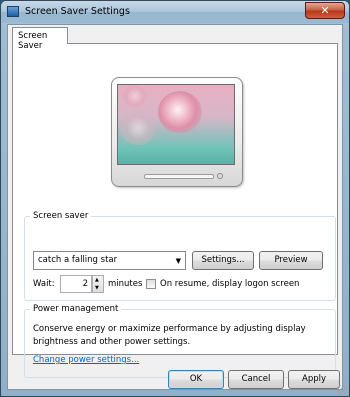 This screenshot has width=350, height=397. I want to click on screen-saver-selected: catch a falling star, so click(78, 260).